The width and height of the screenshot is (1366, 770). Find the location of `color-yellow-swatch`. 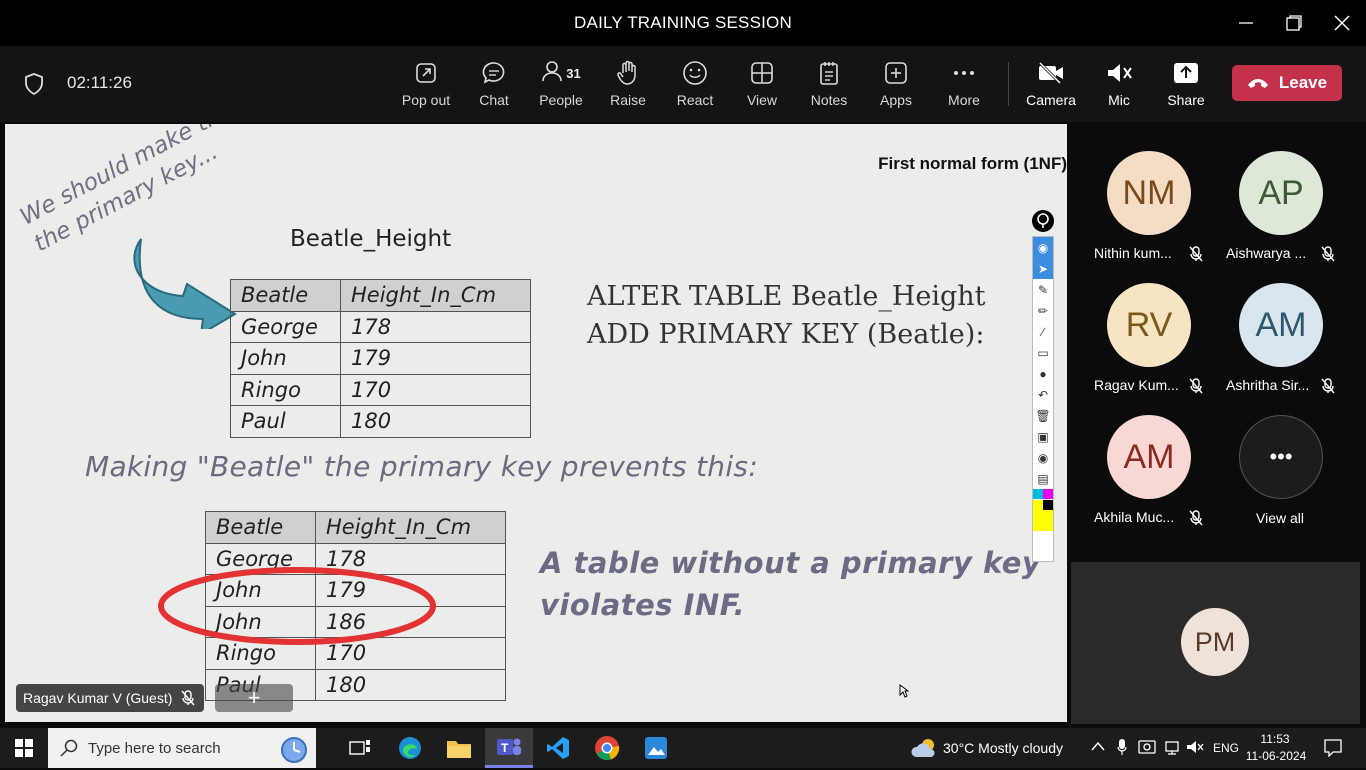

color-yellow-swatch is located at coordinates (1043, 520).